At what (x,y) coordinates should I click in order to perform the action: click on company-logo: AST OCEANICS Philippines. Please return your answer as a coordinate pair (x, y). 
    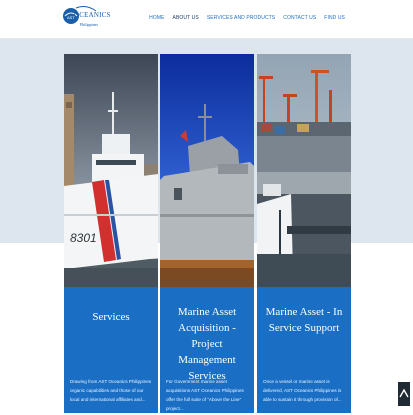
    Looking at the image, I should click on (86, 18).